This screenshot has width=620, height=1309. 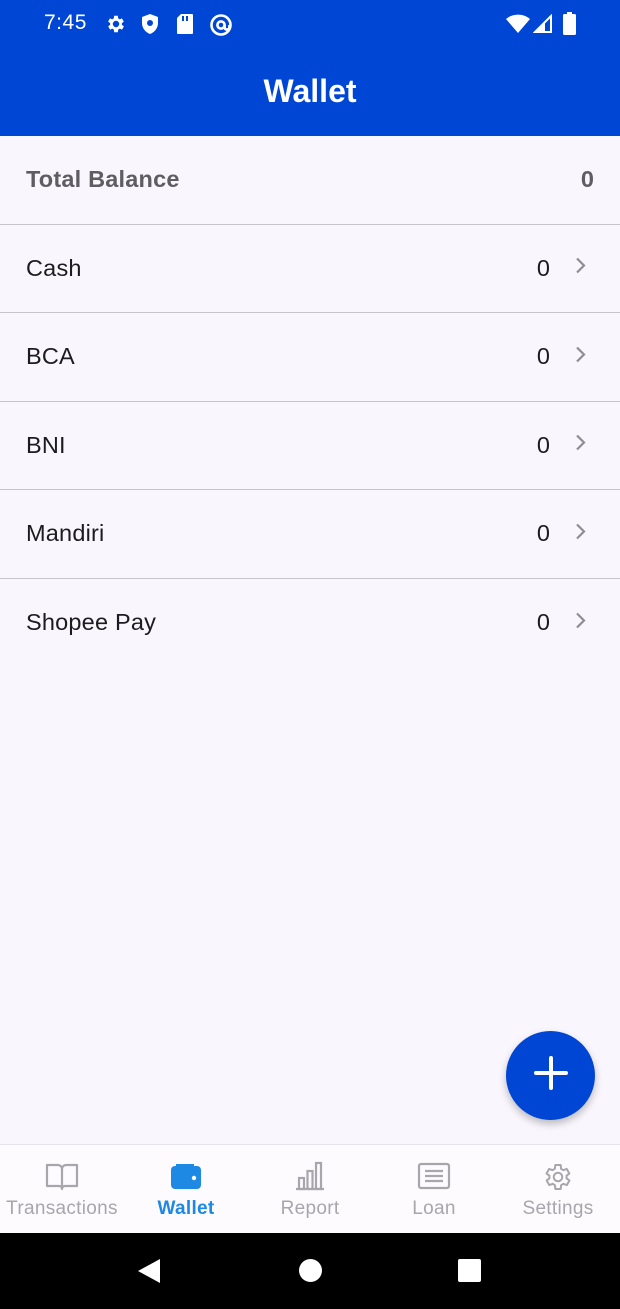 I want to click on battery-icon, so click(x=569, y=26).